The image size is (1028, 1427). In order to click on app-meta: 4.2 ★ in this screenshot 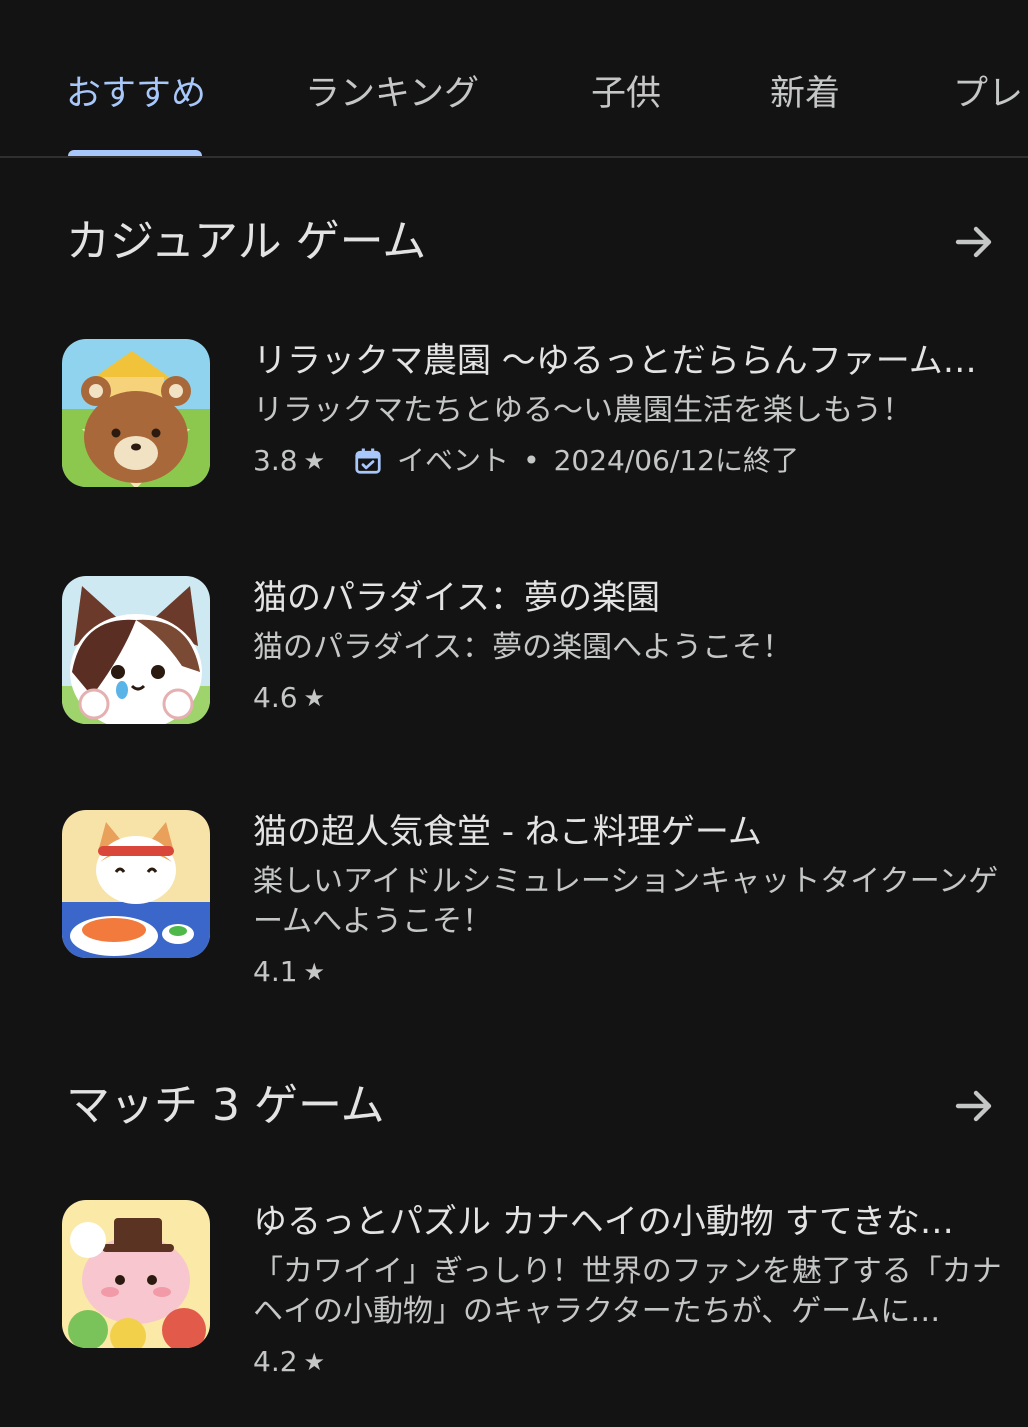, I will do `click(633, 1362)`.